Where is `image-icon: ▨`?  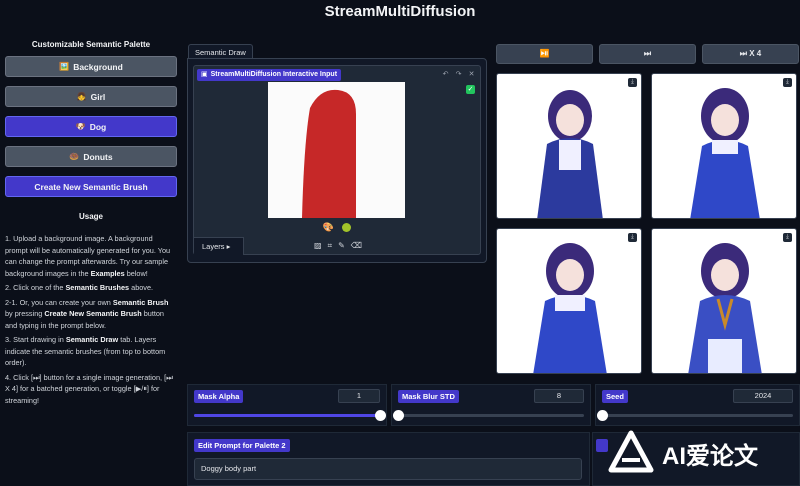 image-icon: ▨ is located at coordinates (318, 246).